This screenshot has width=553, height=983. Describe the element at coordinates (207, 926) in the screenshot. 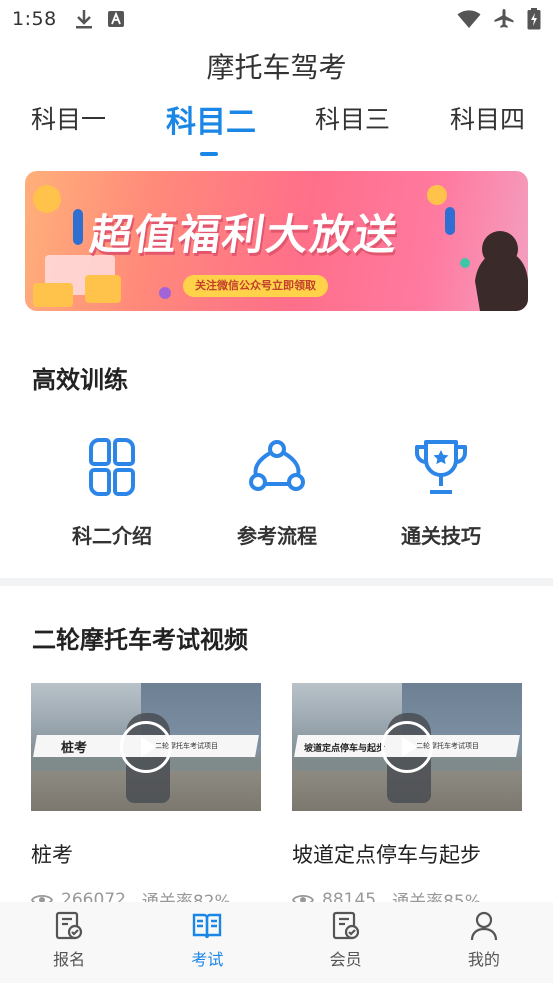

I see `exam-book-icon` at that location.